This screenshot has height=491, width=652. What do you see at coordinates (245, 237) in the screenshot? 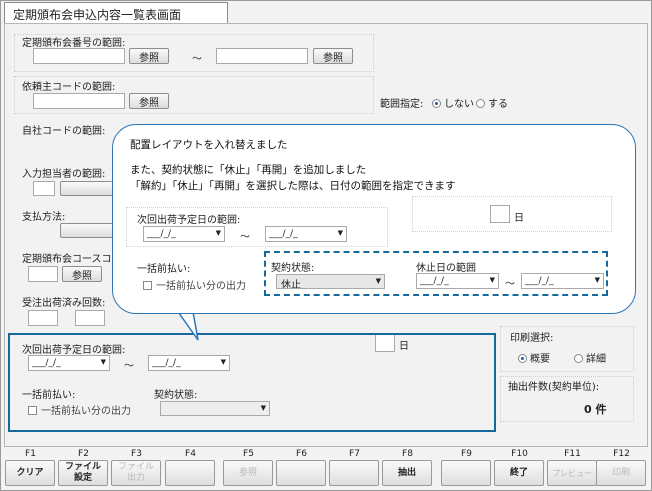
I see `callout-next-ship-tilde: ～` at bounding box center [245, 237].